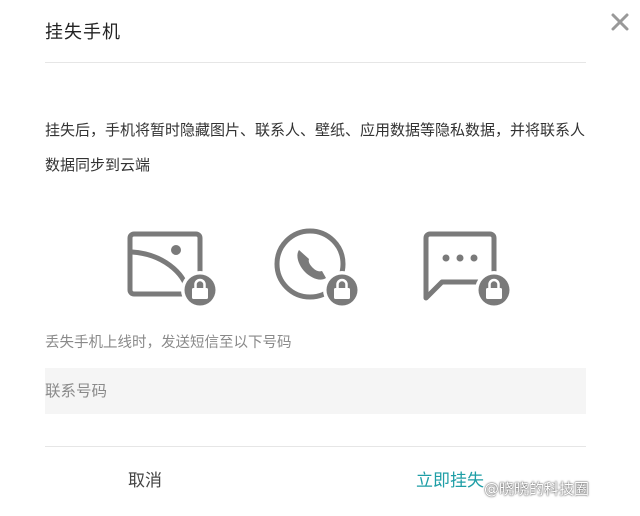 This screenshot has width=640, height=516. Describe the element at coordinates (173, 270) in the screenshot. I see `image-lock-icon` at that location.